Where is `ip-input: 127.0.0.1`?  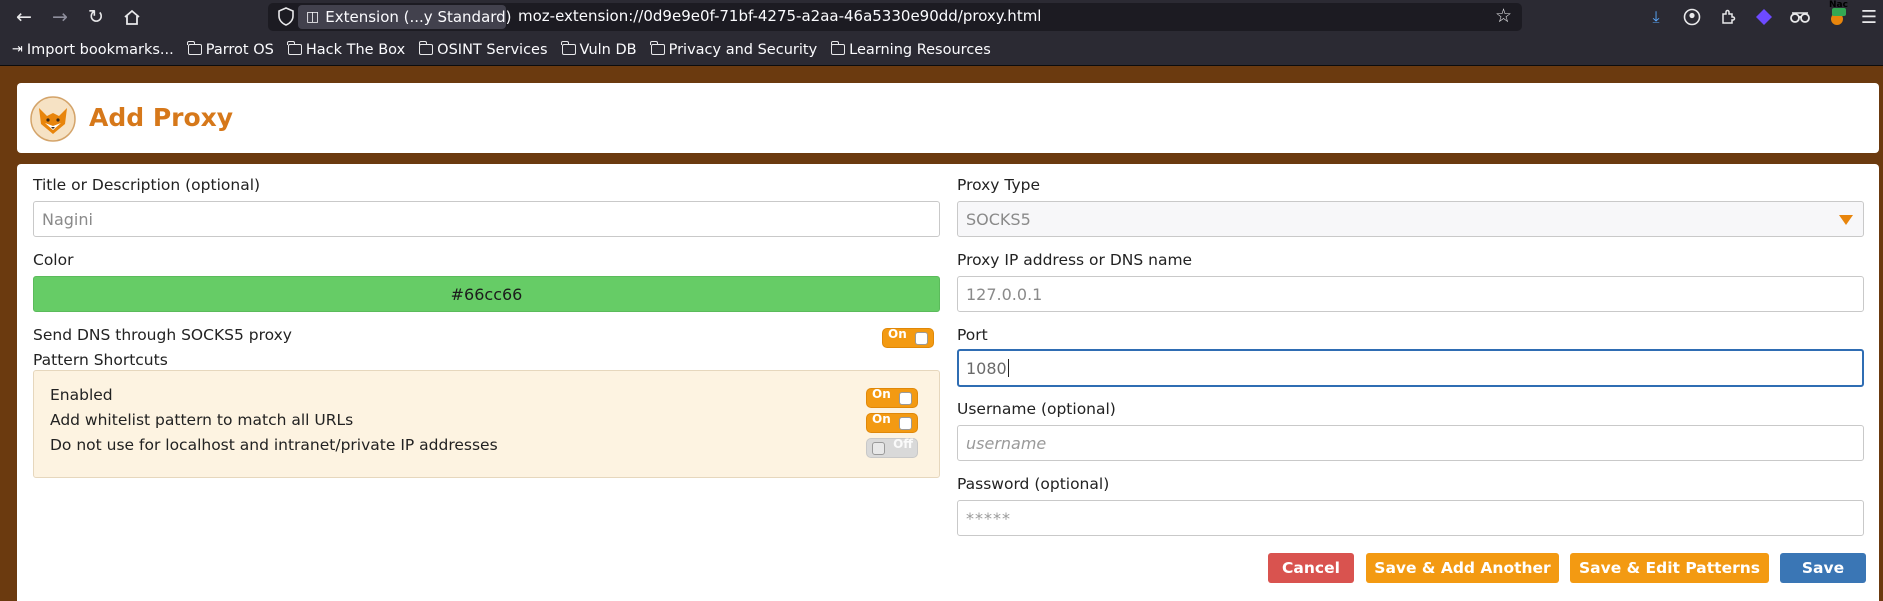
ip-input: 127.0.0.1 is located at coordinates (1410, 294).